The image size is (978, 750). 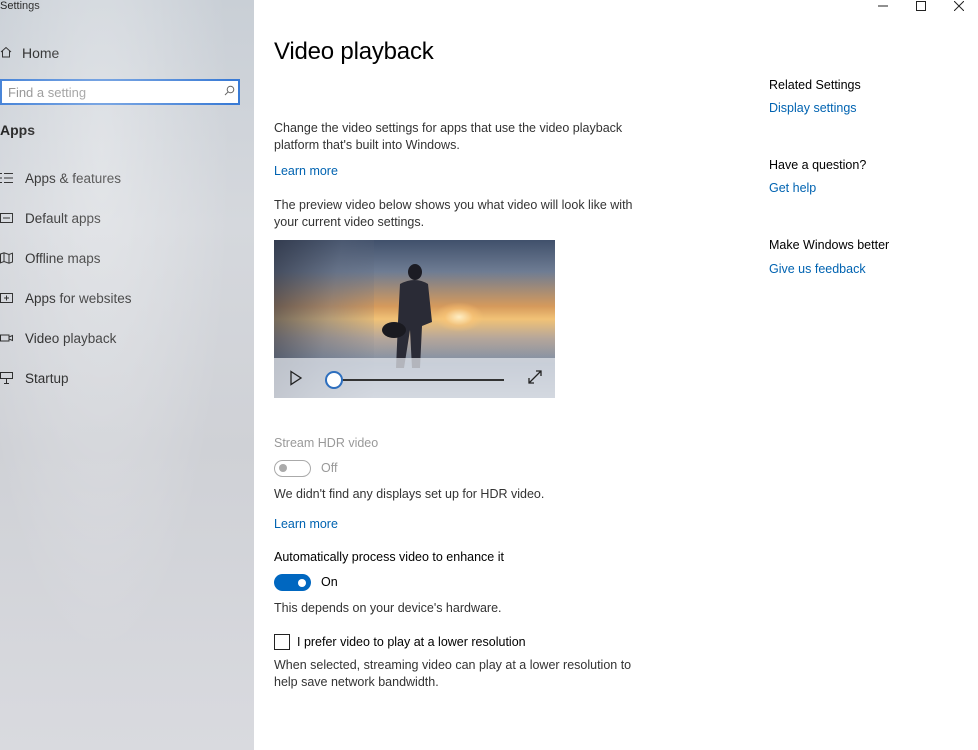 I want to click on get-help-link: Get help, so click(x=792, y=188).